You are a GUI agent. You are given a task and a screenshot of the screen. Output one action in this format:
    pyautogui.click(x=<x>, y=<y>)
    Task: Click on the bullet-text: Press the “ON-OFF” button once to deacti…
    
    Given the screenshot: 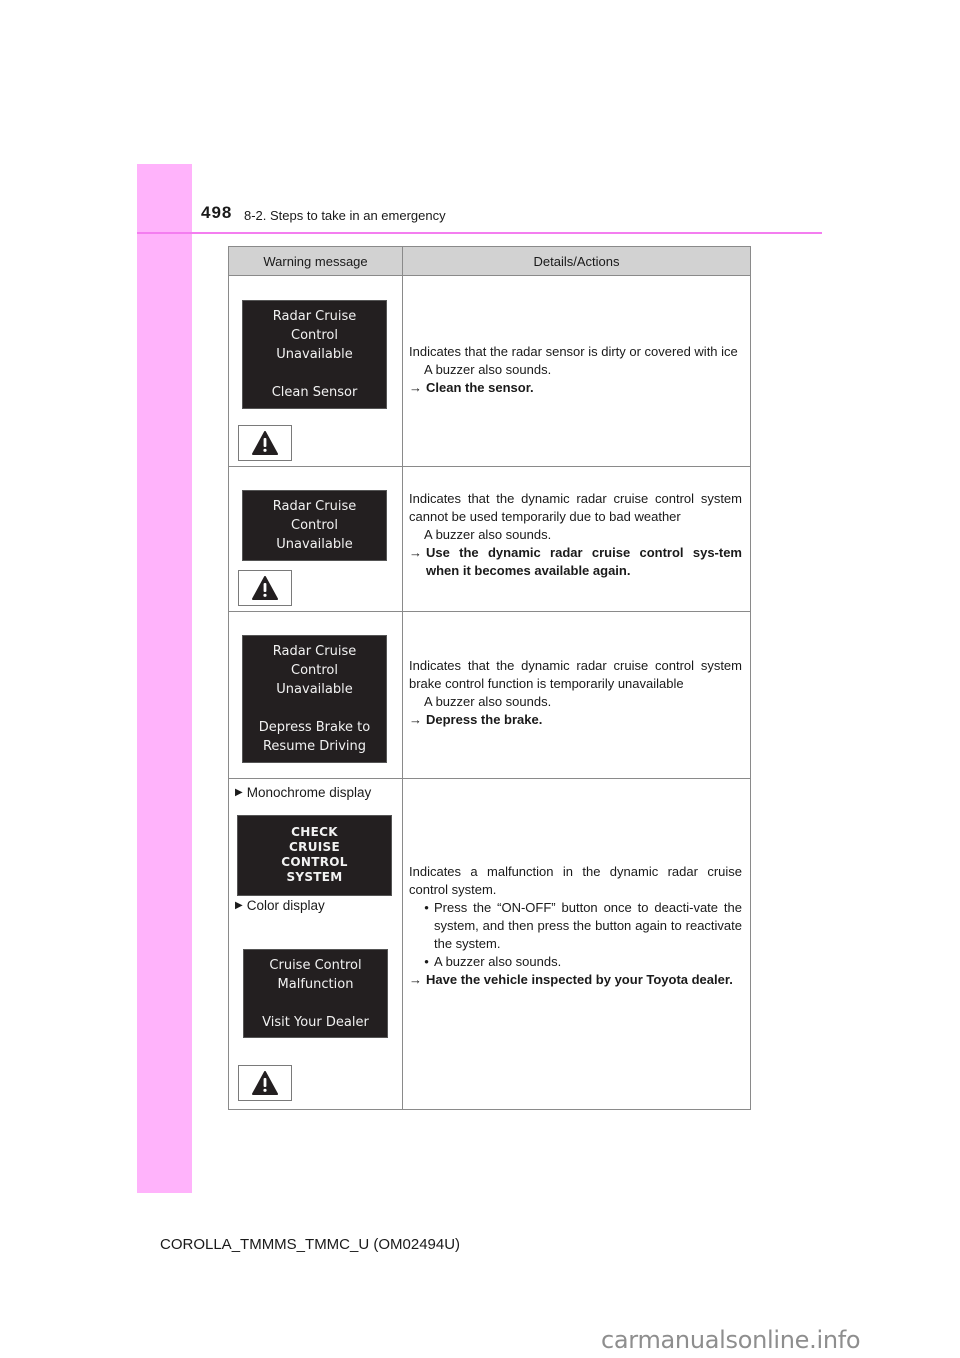 What is the action you would take?
    pyautogui.click(x=588, y=925)
    